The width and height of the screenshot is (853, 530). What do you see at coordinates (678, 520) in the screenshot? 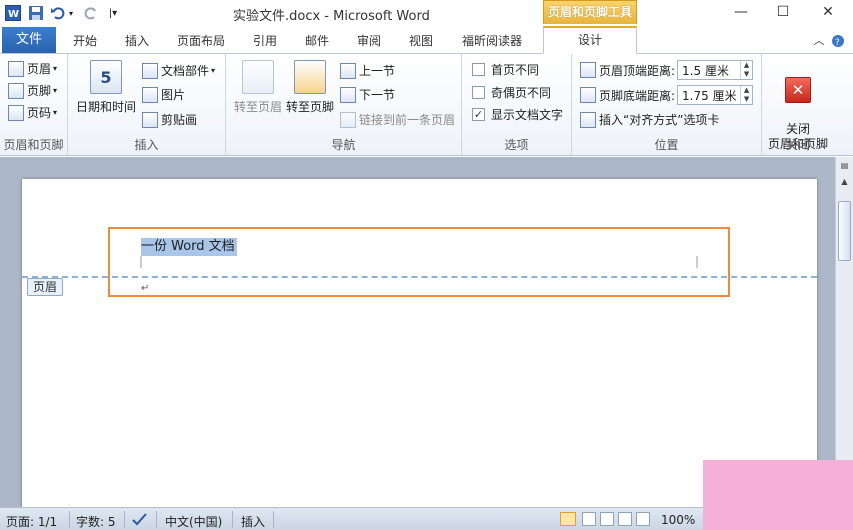
I see `zoom-level: 100%` at bounding box center [678, 520].